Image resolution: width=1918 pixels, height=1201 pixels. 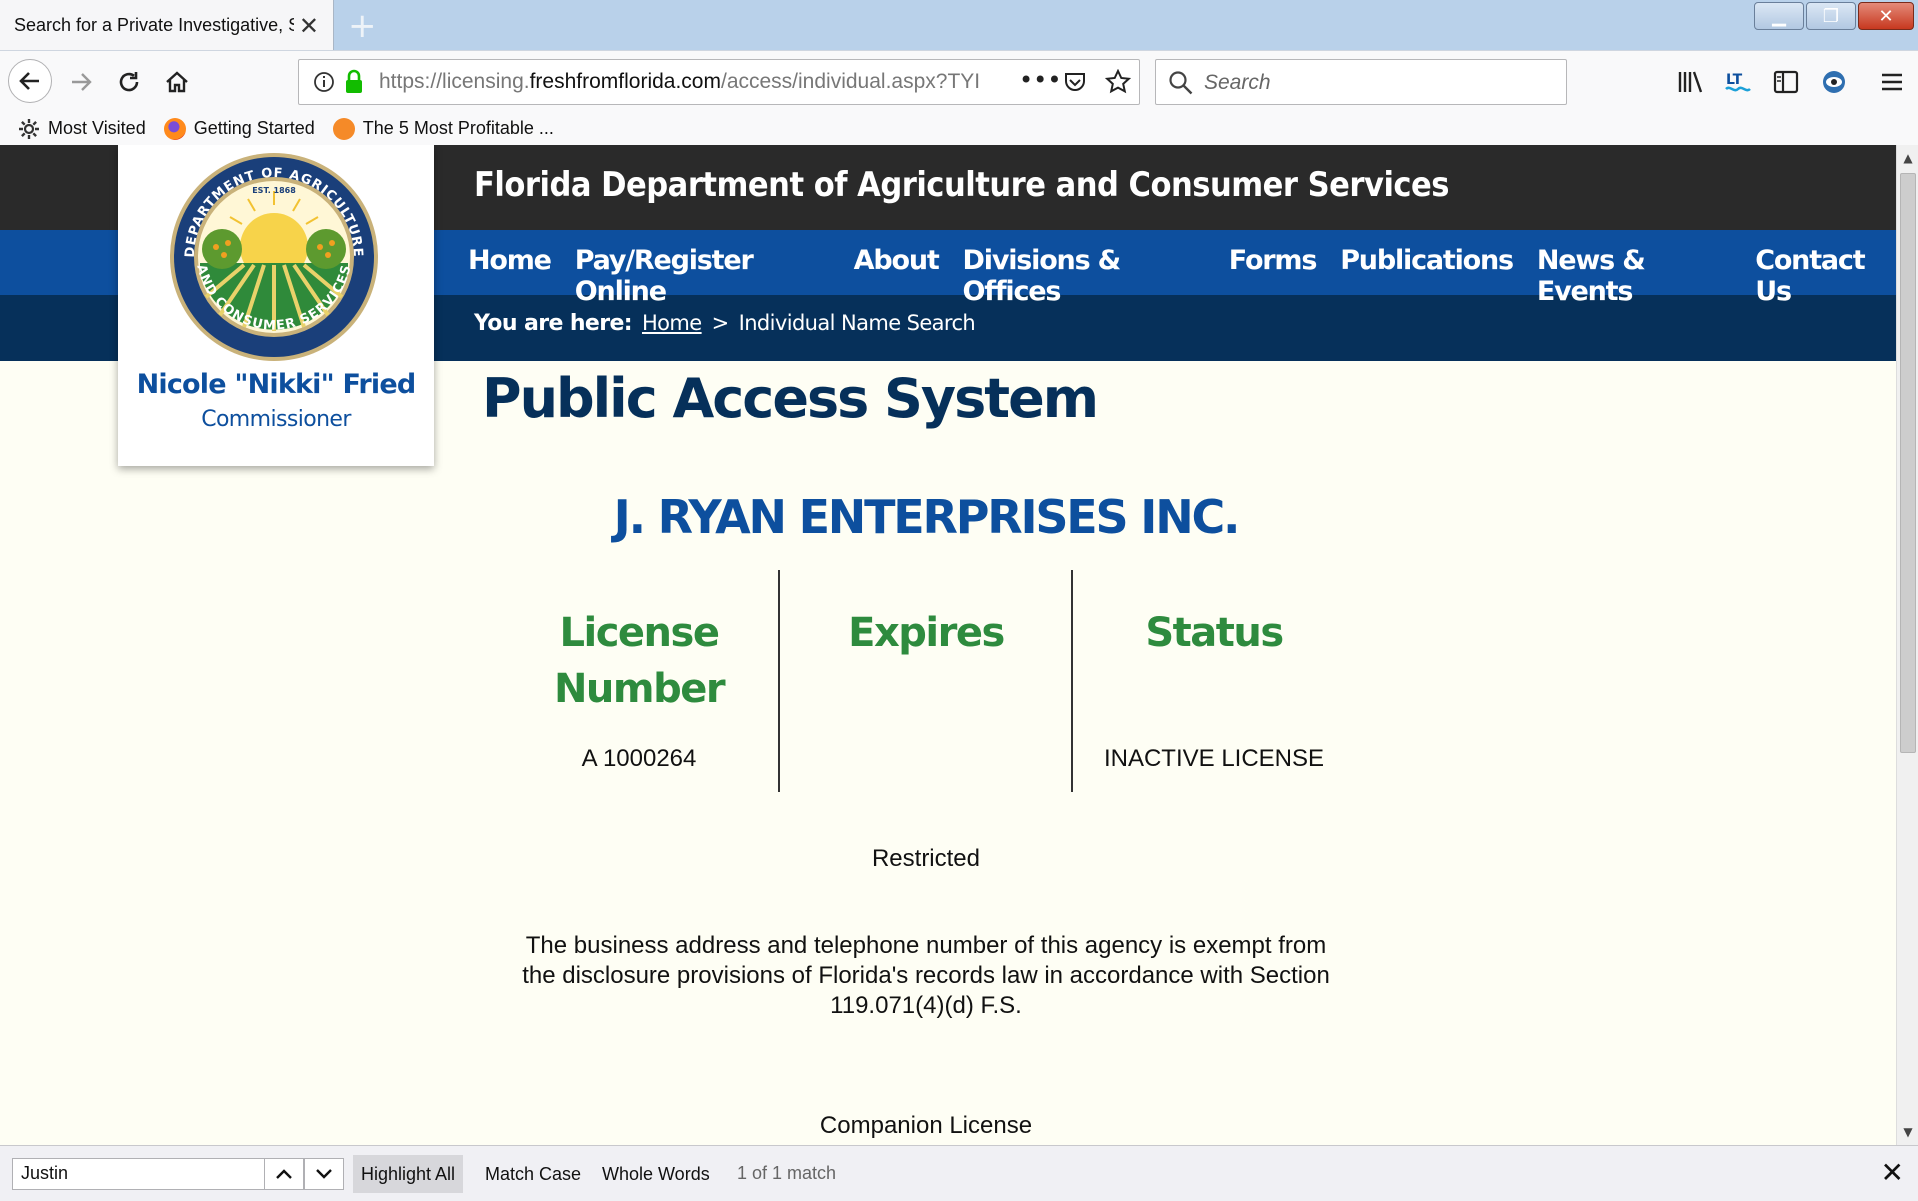 I want to click on secure-lock-icon, so click(x=354, y=82).